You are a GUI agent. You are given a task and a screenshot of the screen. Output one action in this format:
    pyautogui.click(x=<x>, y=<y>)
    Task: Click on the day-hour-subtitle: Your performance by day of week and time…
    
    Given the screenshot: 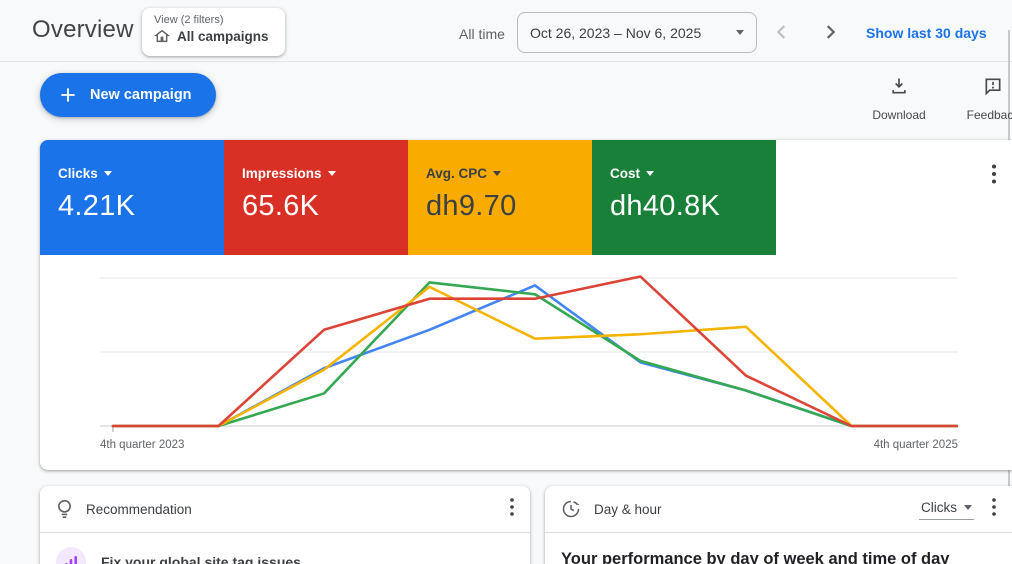 What is the action you would take?
    pyautogui.click(x=755, y=557)
    